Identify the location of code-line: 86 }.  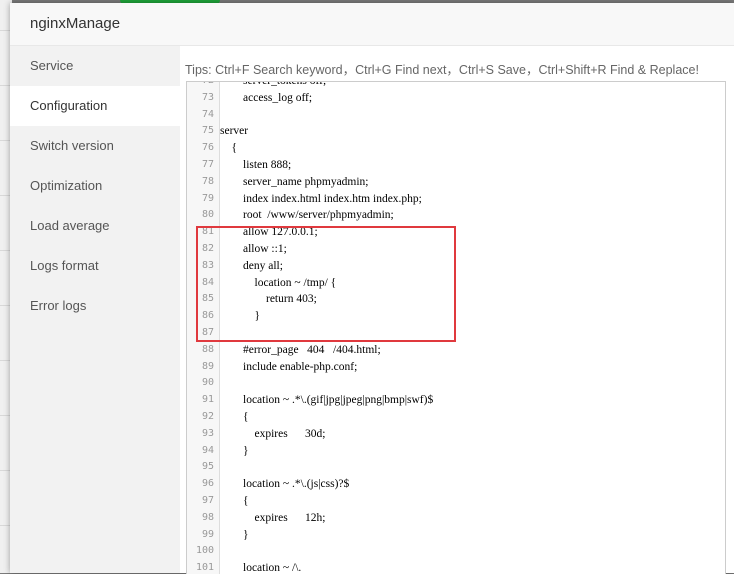
(456, 316).